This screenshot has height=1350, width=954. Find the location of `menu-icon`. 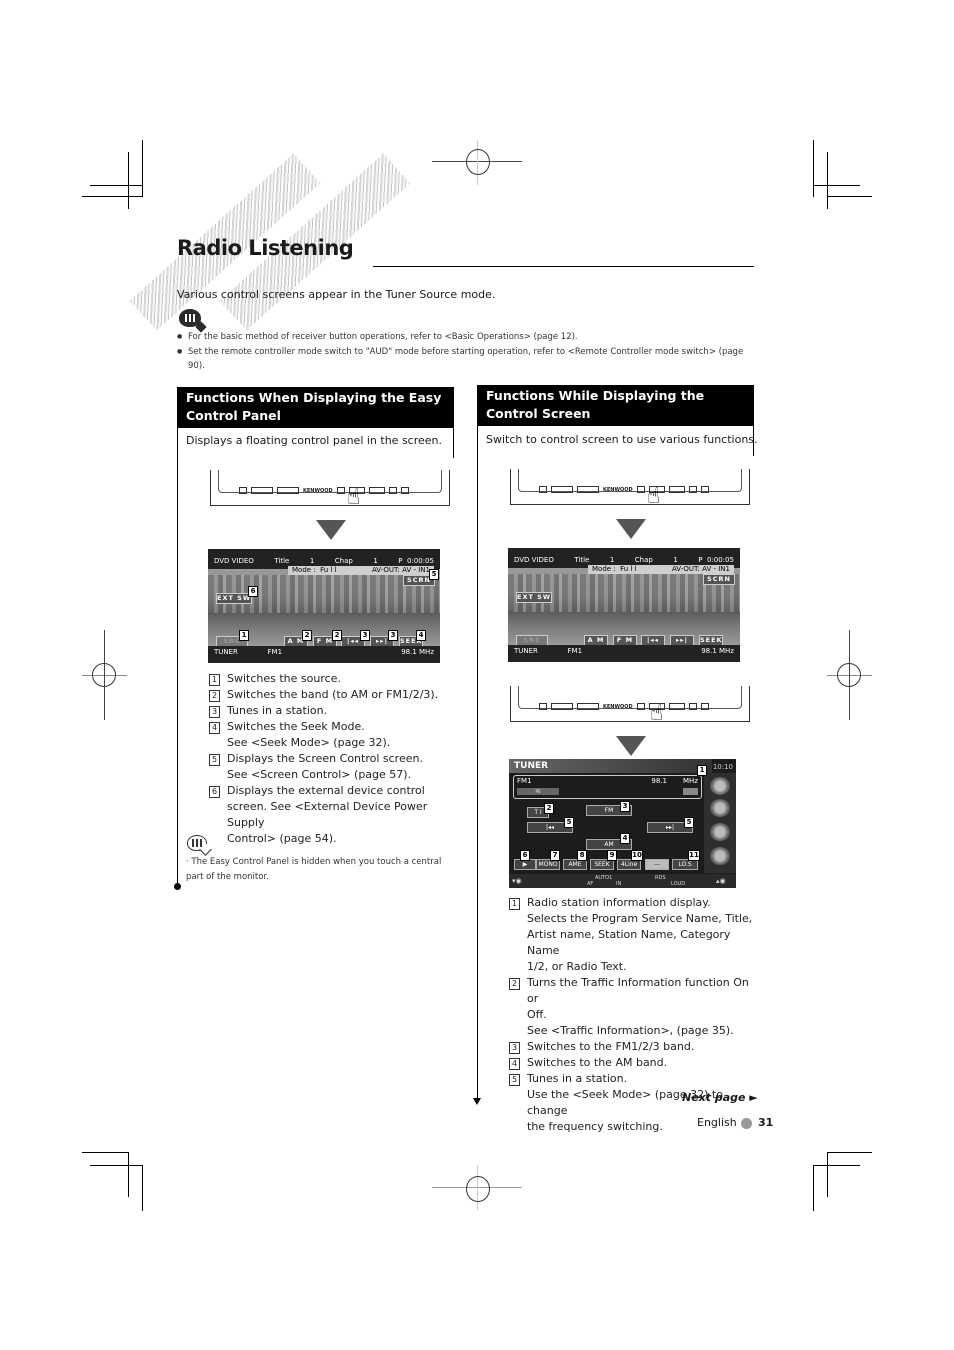

menu-icon is located at coordinates (720, 786).